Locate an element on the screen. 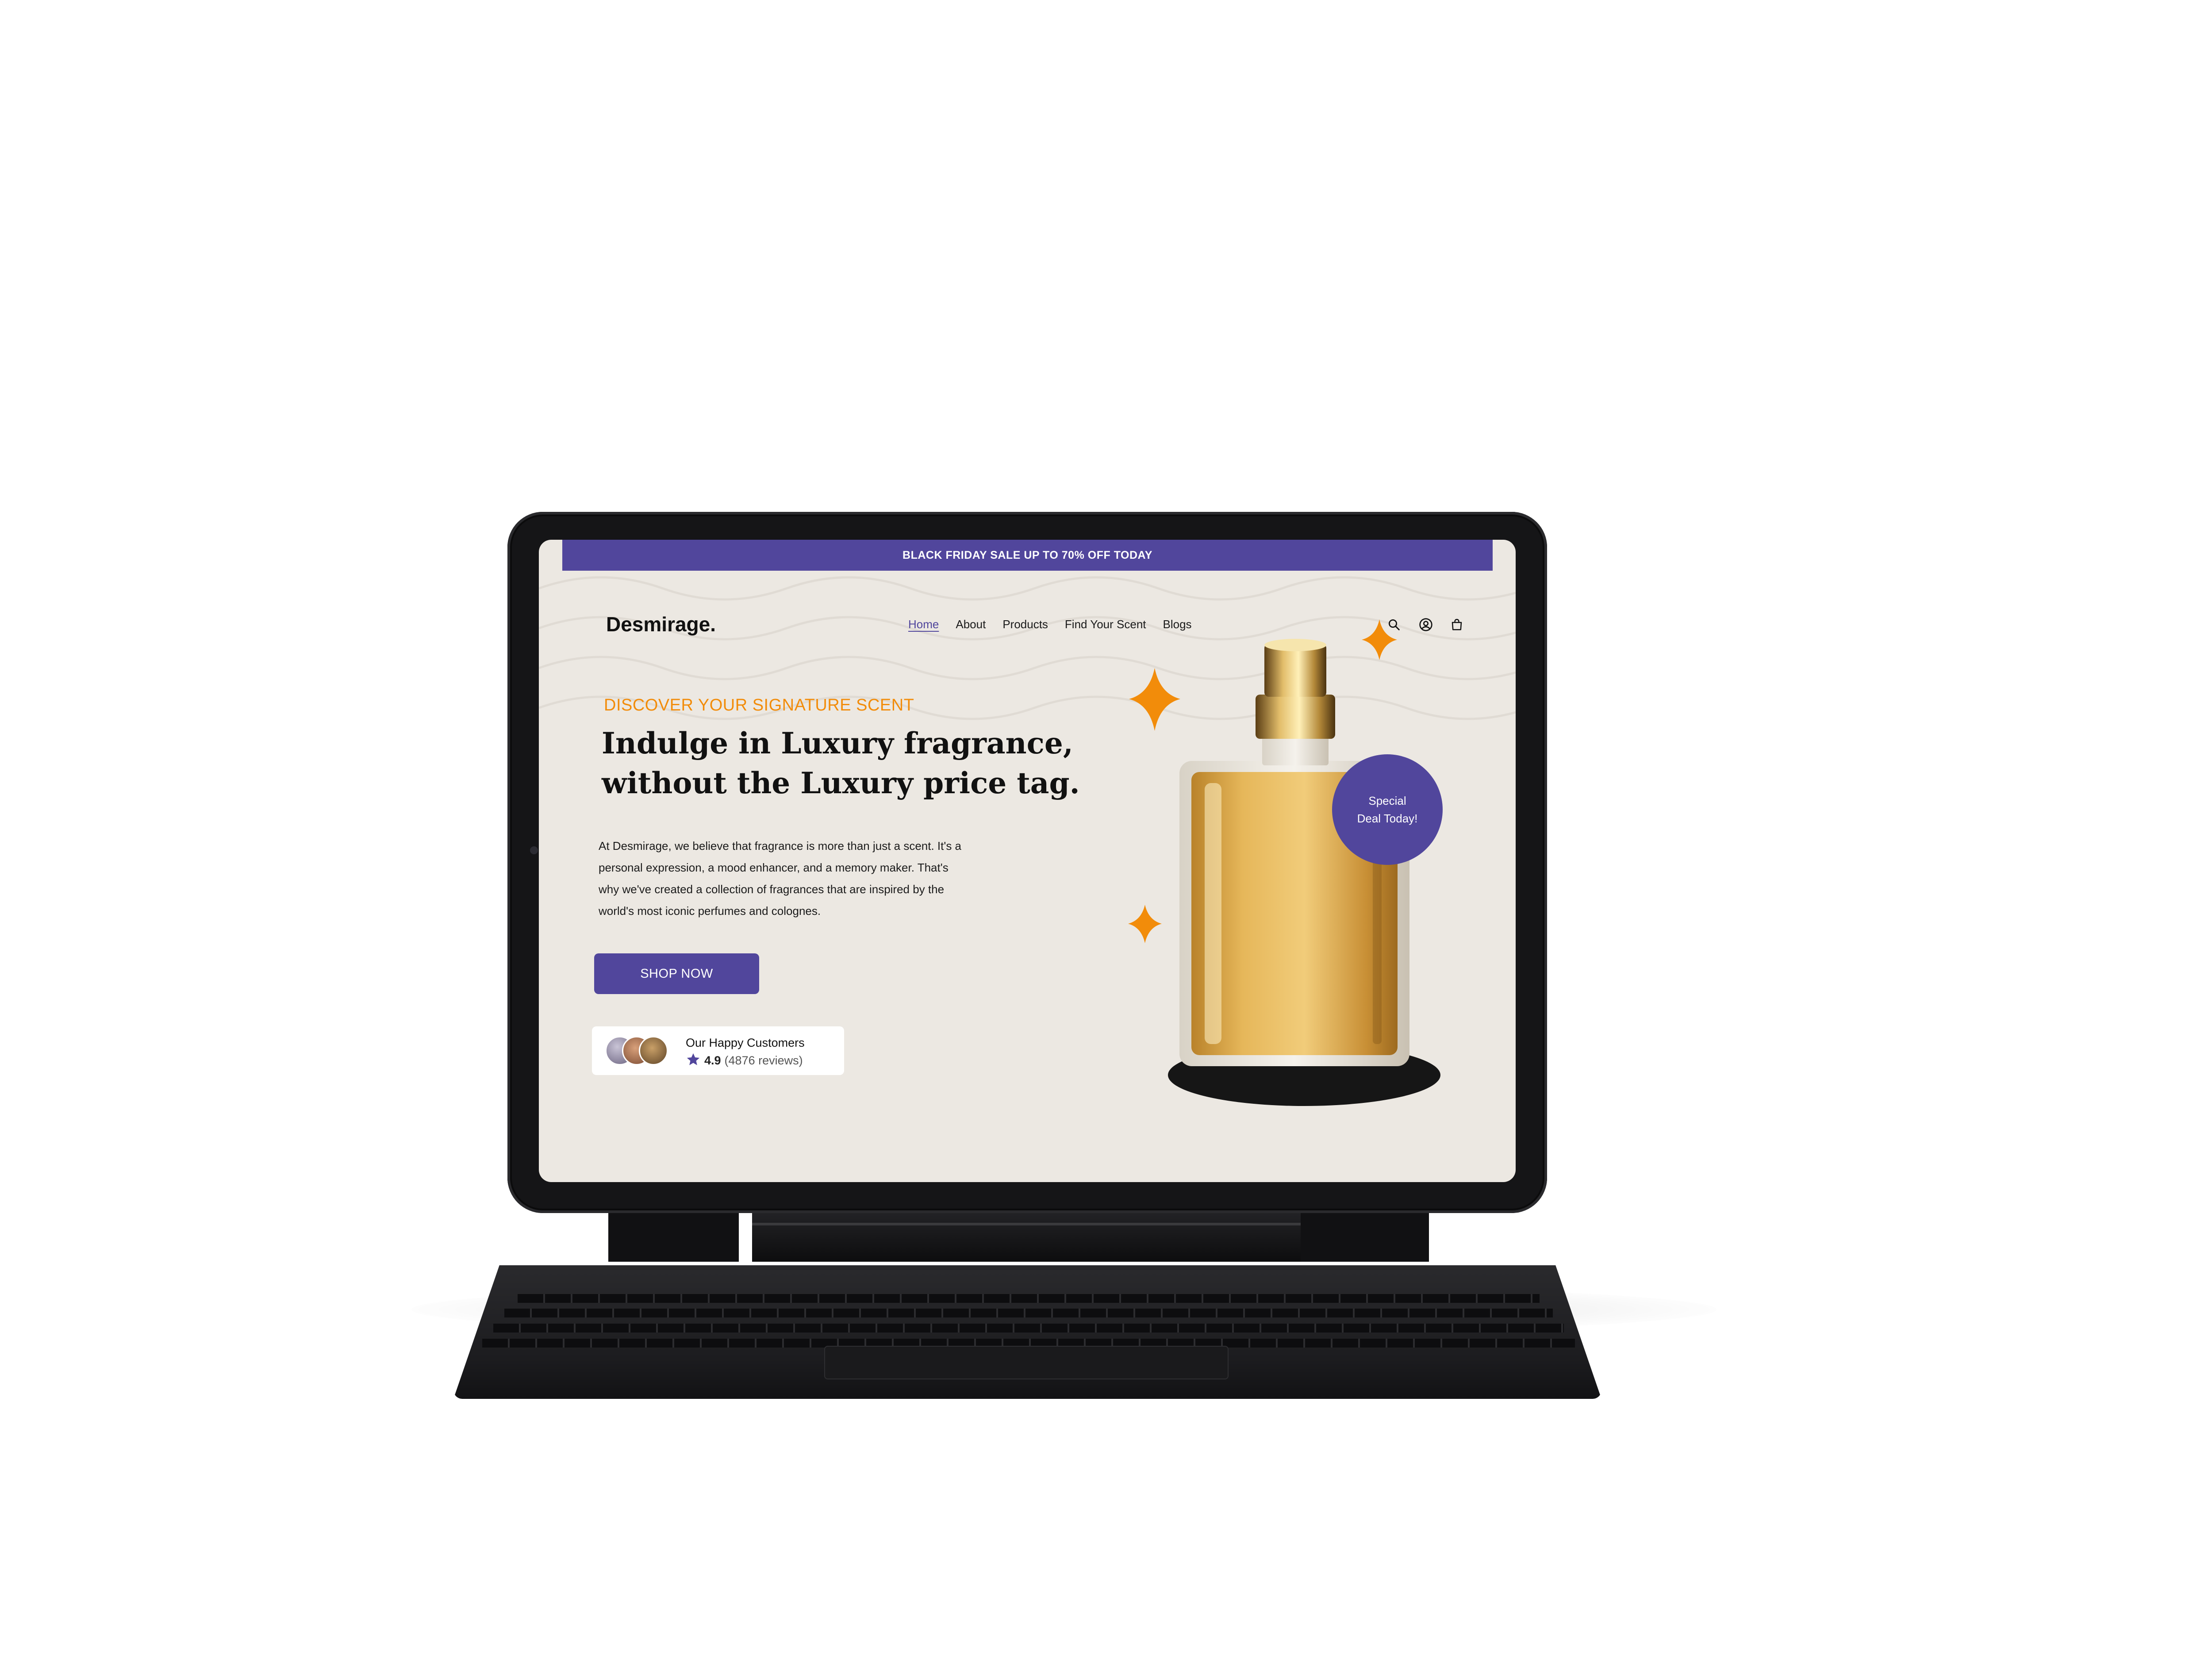 The image size is (2212, 1659). rating-row: 4.9 (4876 reviews) is located at coordinates (745, 1061).